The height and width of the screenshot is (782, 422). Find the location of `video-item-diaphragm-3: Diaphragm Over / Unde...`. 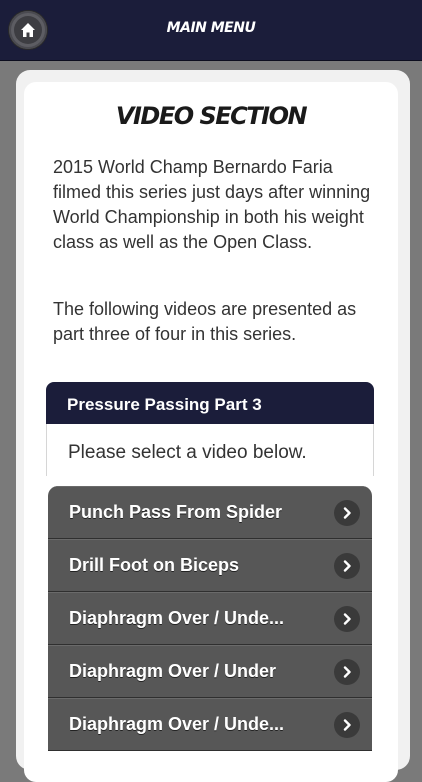

video-item-diaphragm-3: Diaphragm Over / Unde... is located at coordinates (210, 724).